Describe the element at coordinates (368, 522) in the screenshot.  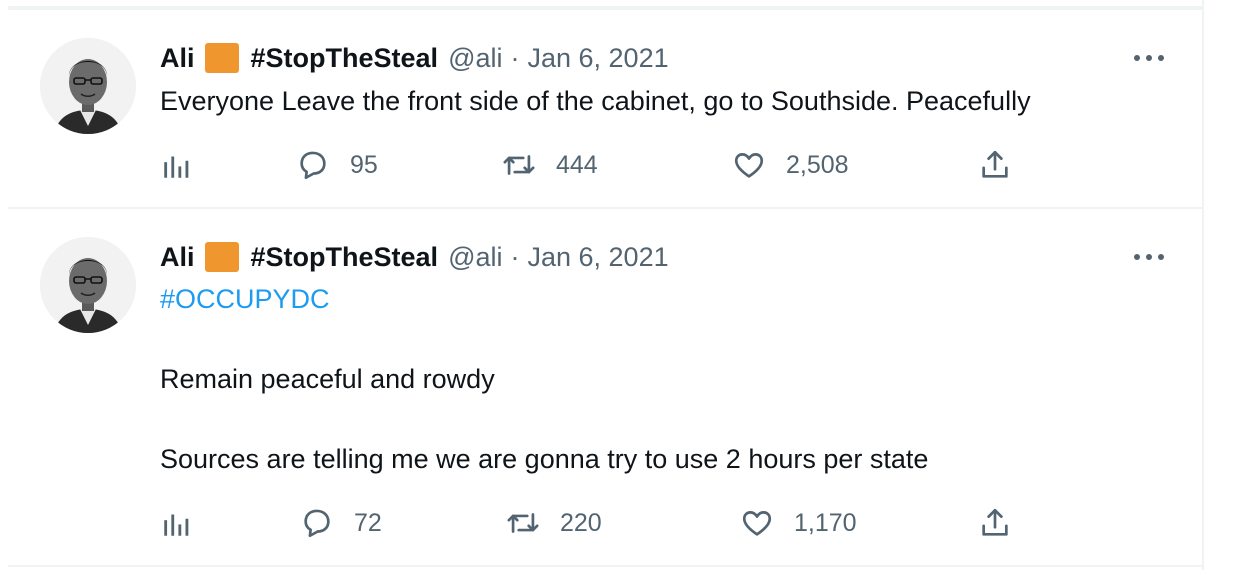
I see `reply-count: 72` at that location.